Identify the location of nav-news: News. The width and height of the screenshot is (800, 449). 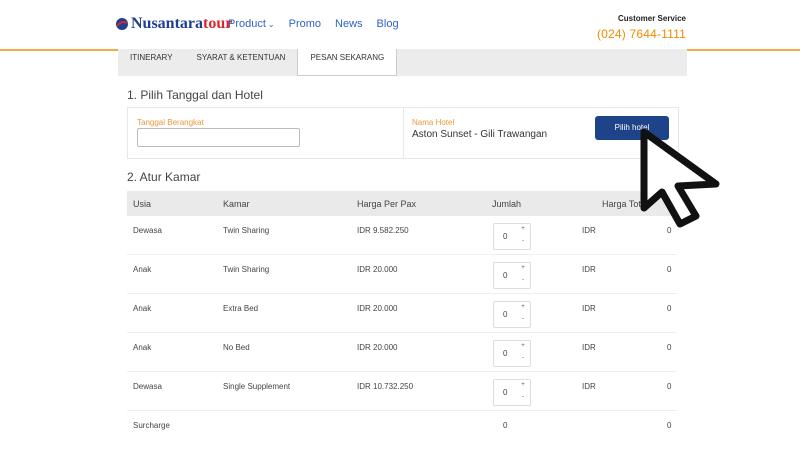
(349, 24).